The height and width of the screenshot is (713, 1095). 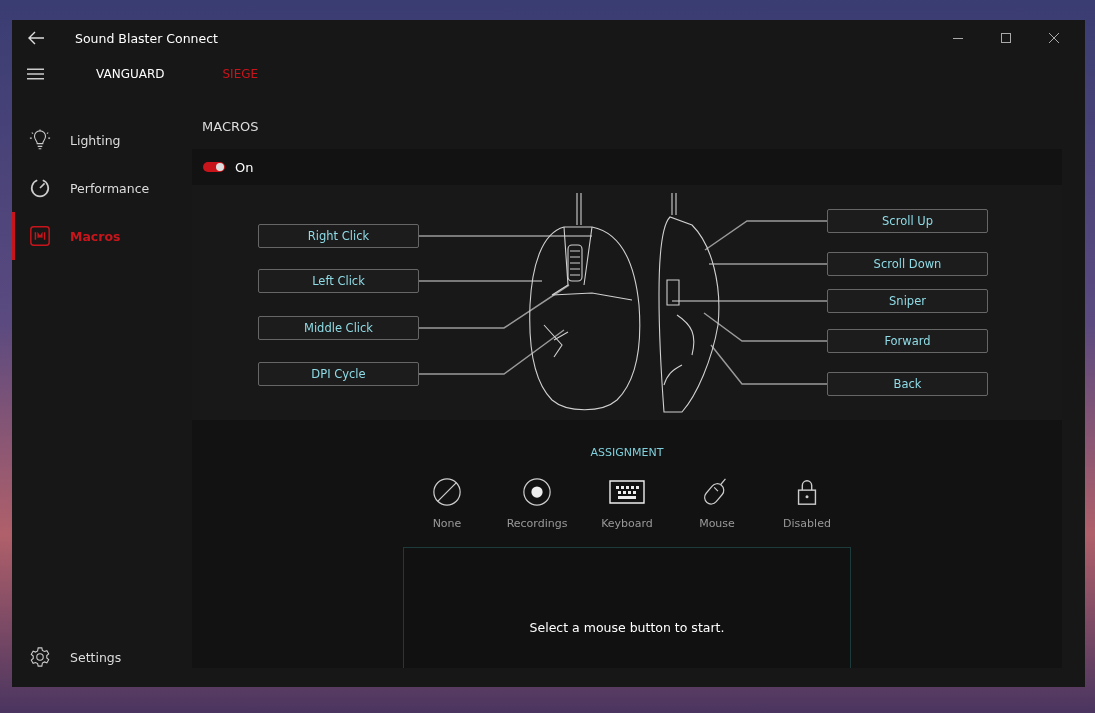 What do you see at coordinates (40, 657) in the screenshot?
I see `settings-icon` at bounding box center [40, 657].